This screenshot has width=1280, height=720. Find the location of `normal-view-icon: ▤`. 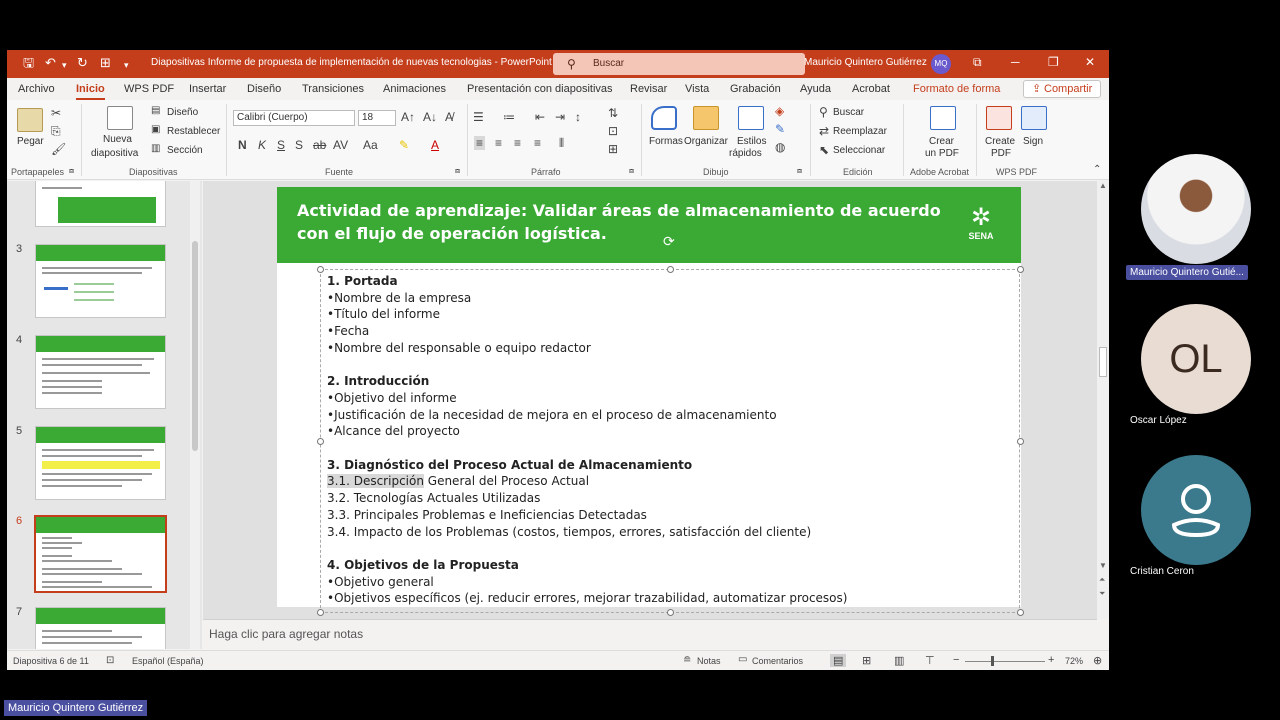

normal-view-icon: ▤ is located at coordinates (838, 660).